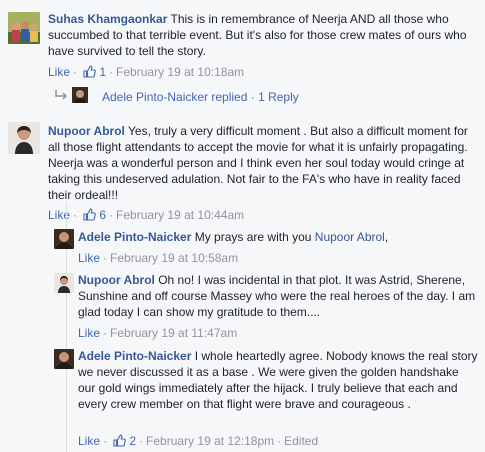 This screenshot has height=452, width=485. What do you see at coordinates (116, 280) in the screenshot?
I see `reply-author: Nupoor Abrol` at bounding box center [116, 280].